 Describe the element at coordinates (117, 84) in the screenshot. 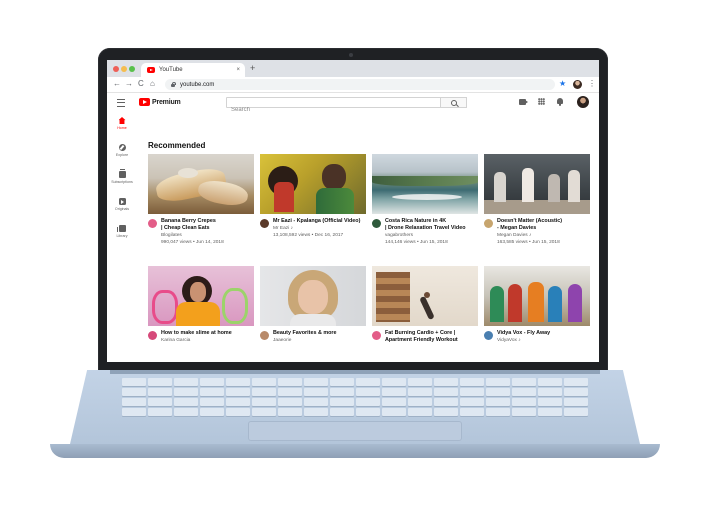

I see `back-icon: ←` at that location.